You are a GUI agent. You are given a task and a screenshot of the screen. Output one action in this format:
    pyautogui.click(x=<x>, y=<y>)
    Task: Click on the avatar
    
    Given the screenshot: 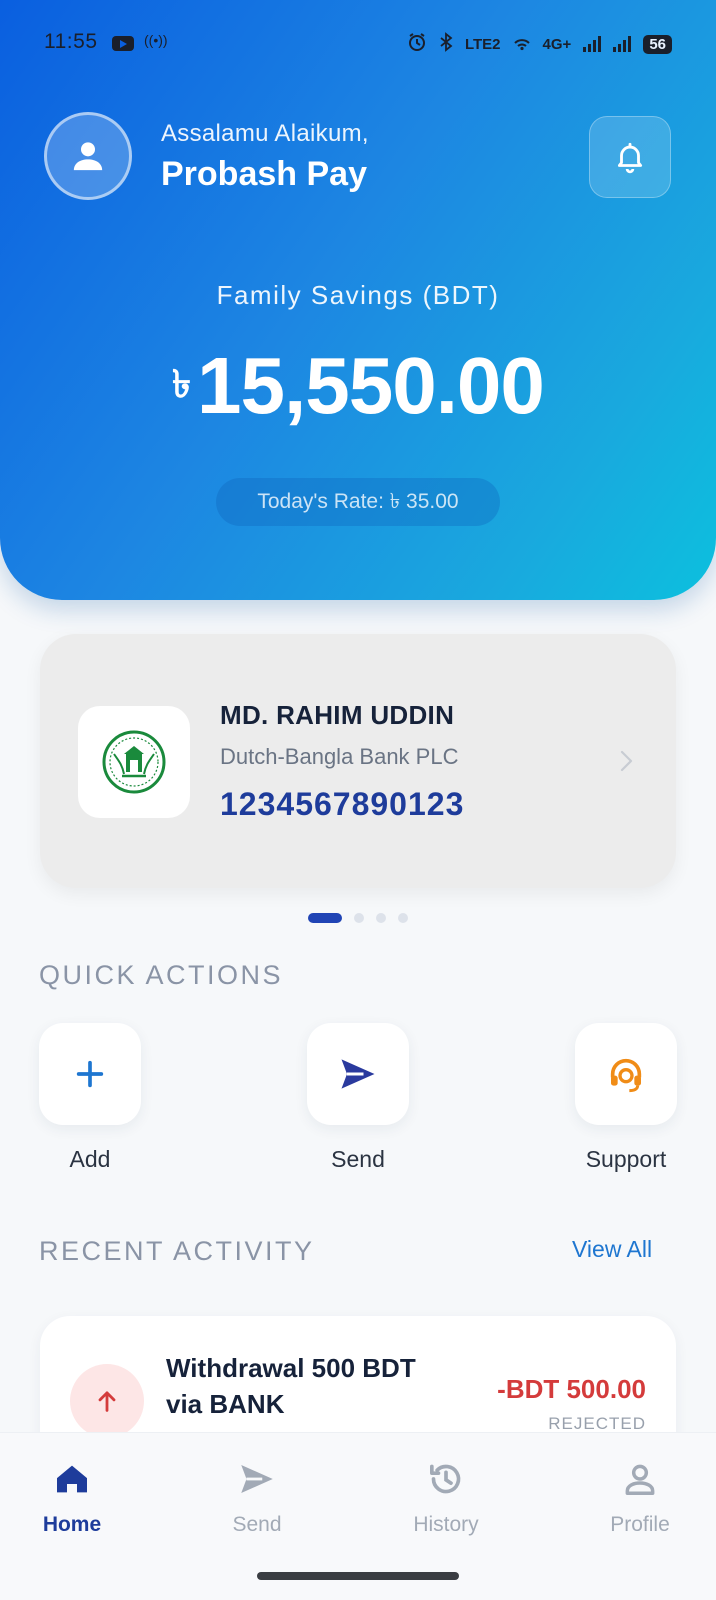 What is the action you would take?
    pyautogui.click(x=88, y=156)
    